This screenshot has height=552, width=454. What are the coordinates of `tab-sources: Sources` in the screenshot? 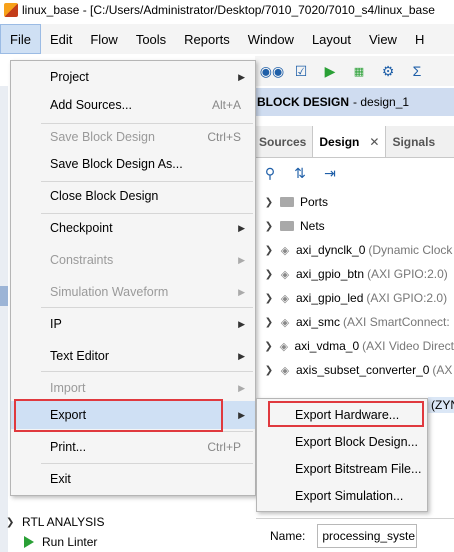 It's located at (282, 141).